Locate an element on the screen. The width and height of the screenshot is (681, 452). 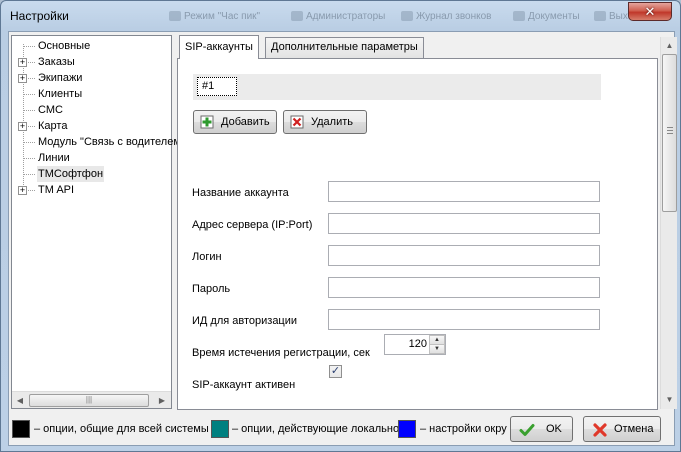
legend-text-global: – опции, общие для всей системы is located at coordinates (121, 429).